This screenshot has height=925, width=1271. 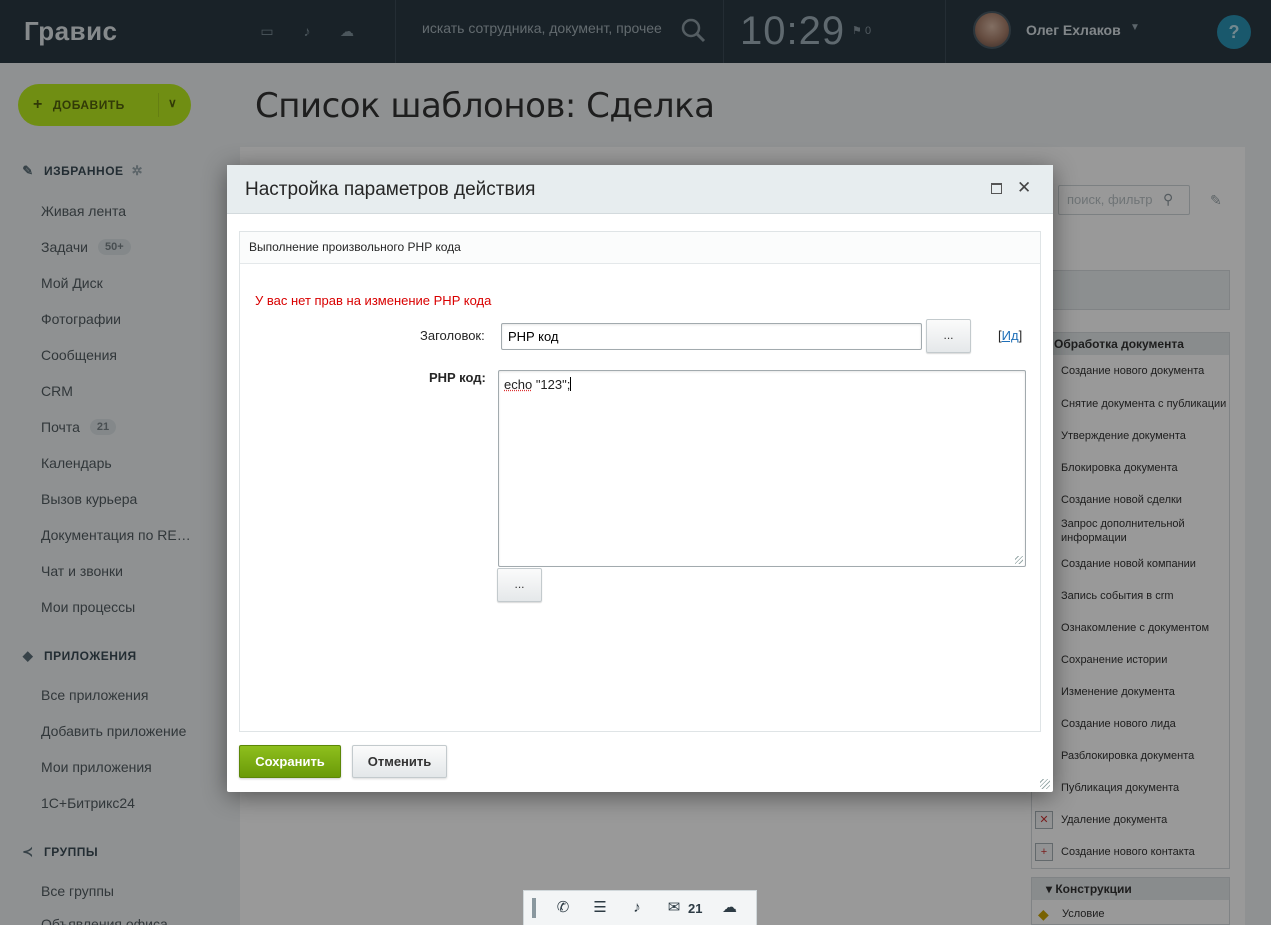 What do you see at coordinates (640, 248) in the screenshot?
I see `section-title: Выполнение произвольного PHP кода` at bounding box center [640, 248].